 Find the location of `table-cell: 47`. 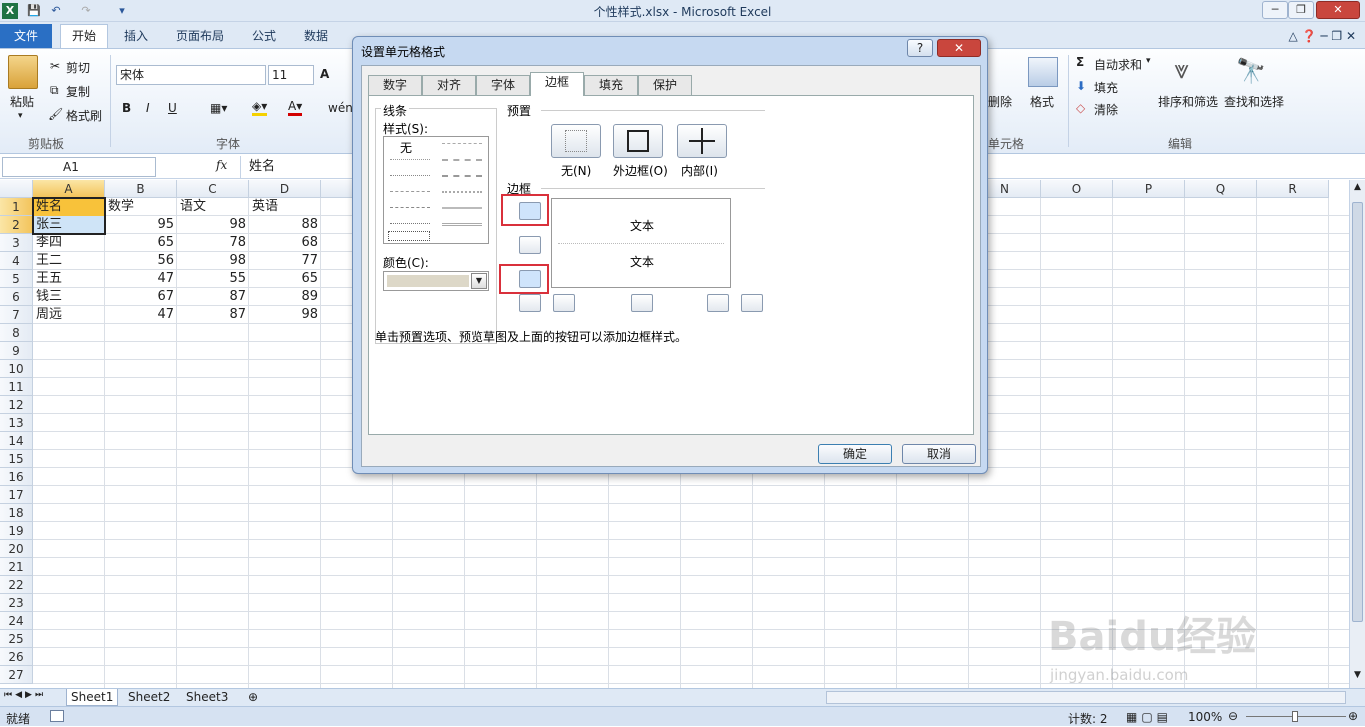

table-cell: 47 is located at coordinates (141, 315).